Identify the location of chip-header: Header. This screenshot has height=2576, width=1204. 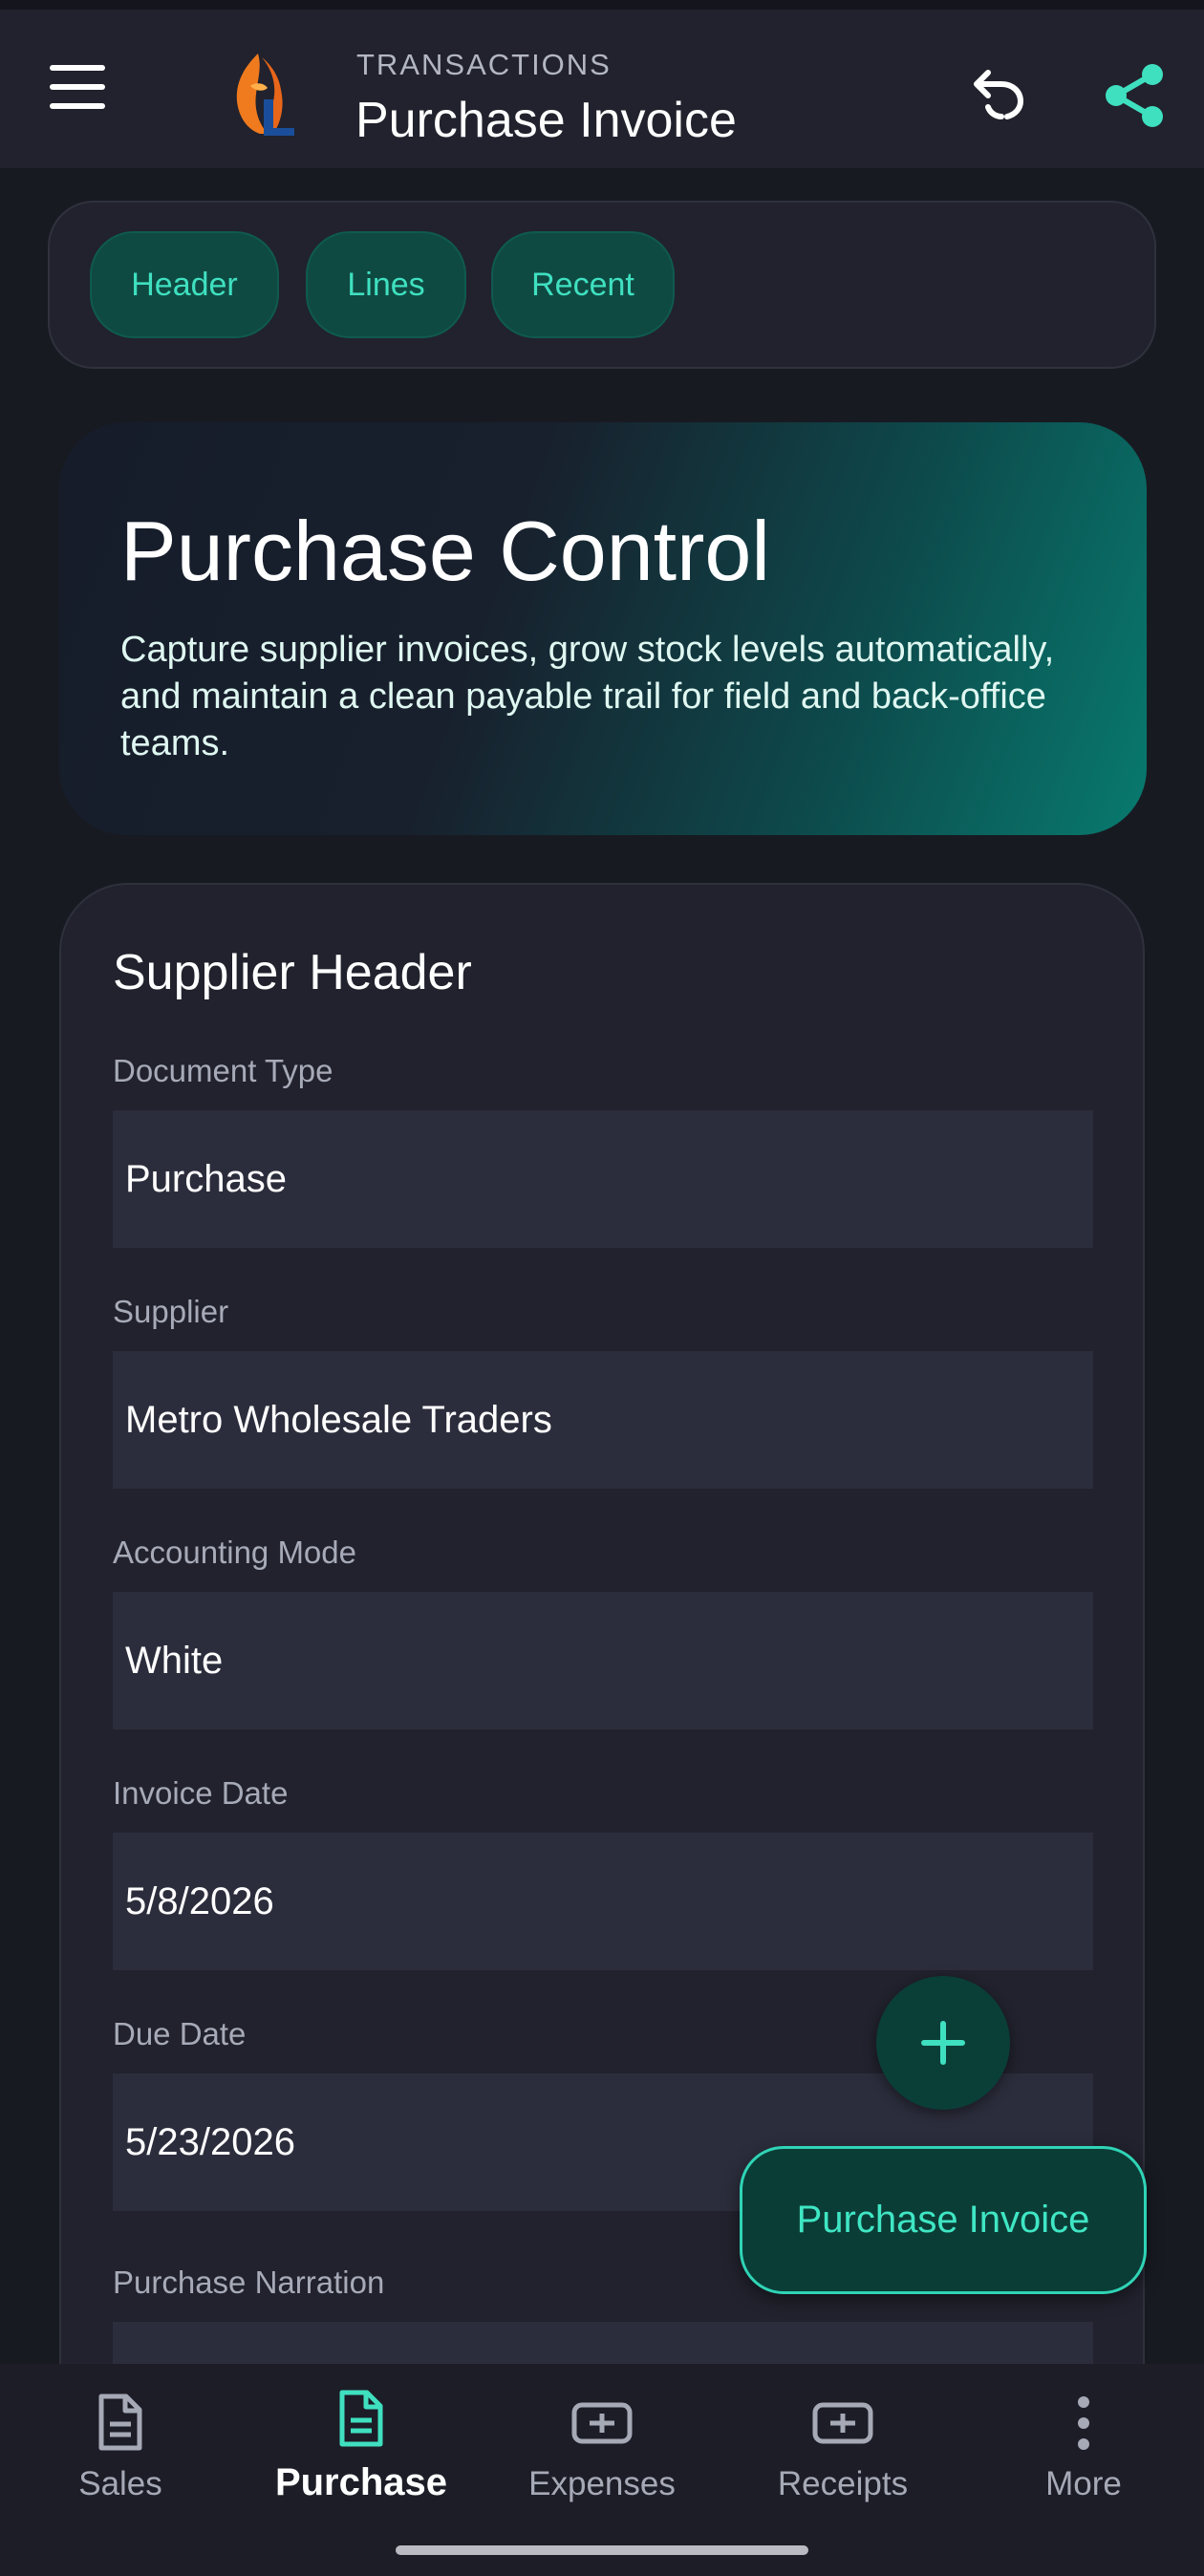
(185, 284).